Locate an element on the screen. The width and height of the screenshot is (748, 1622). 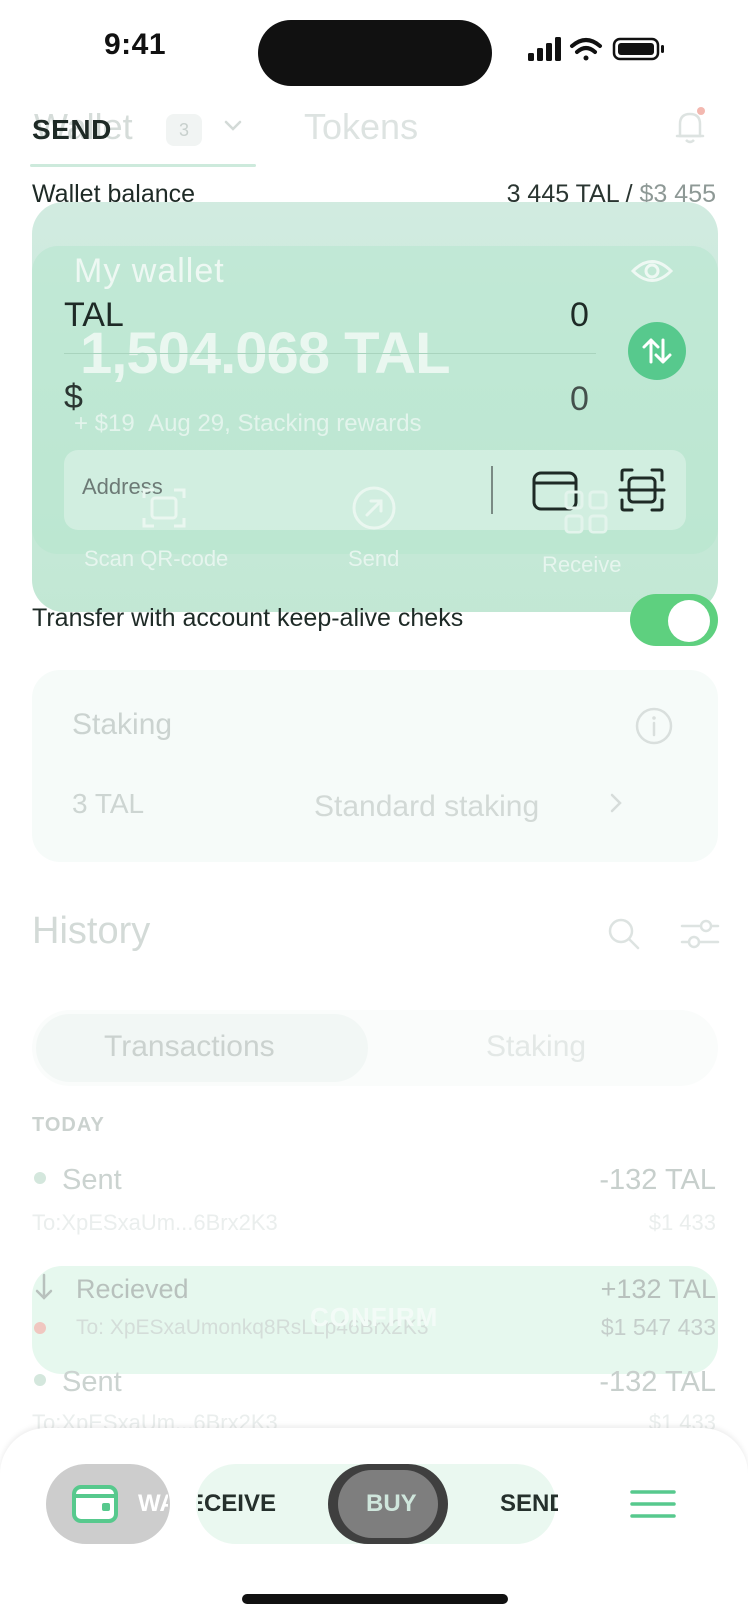
wallet-count-badge: 3 is located at coordinates (184, 130).